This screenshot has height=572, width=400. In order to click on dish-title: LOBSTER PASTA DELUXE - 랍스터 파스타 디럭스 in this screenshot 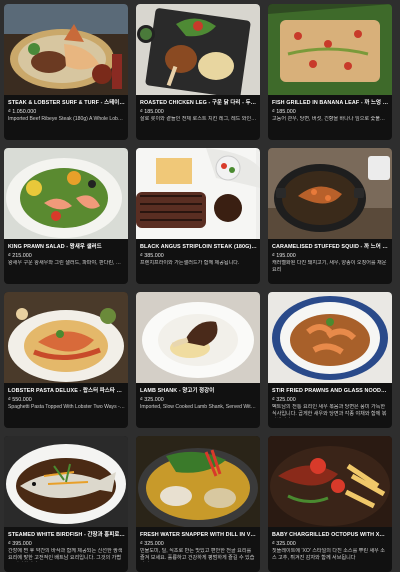, I will do `click(66, 391)`.